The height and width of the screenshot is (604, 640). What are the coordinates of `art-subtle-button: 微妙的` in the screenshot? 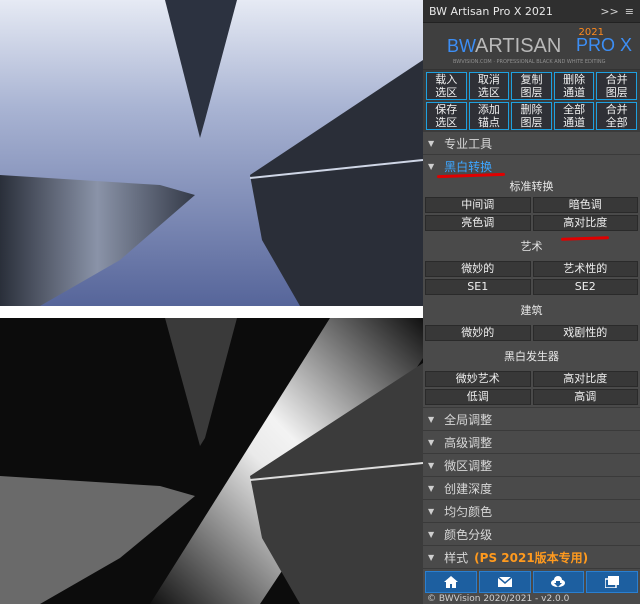 It's located at (478, 269).